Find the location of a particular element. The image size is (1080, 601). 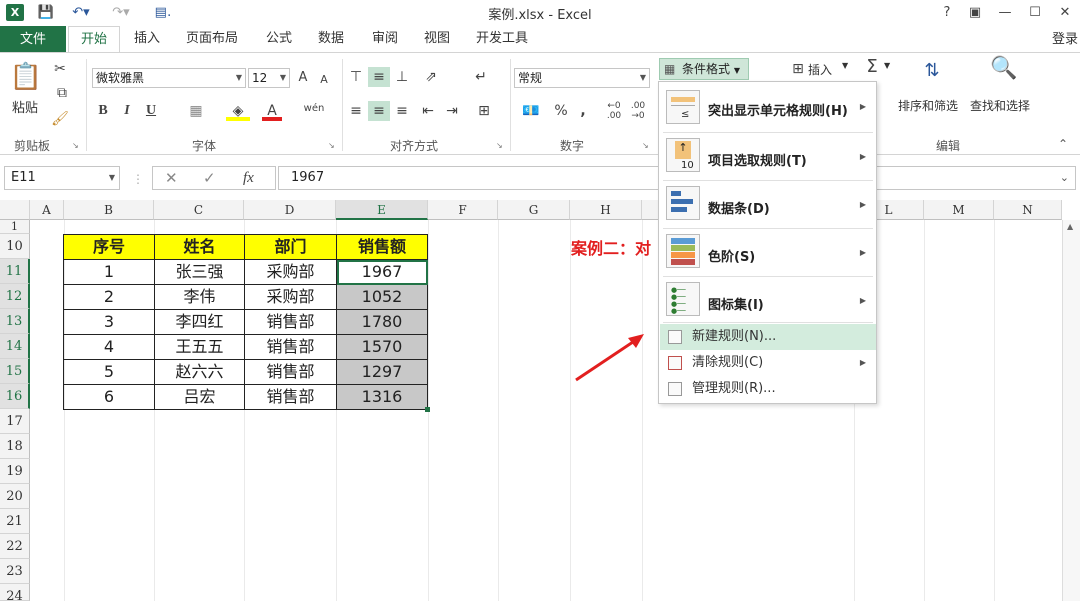

select-all-corner is located at coordinates (15, 210).